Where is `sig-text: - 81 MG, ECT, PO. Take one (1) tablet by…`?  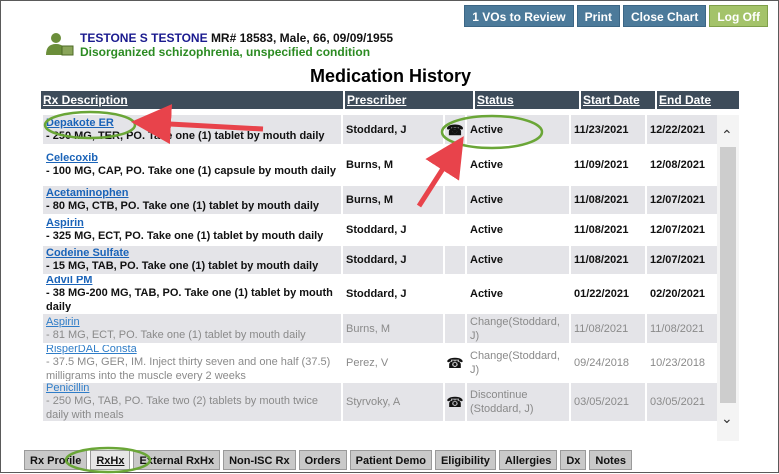
sig-text: - 81 MG, ECT, PO. Take one (1) tablet by… is located at coordinates (176, 334).